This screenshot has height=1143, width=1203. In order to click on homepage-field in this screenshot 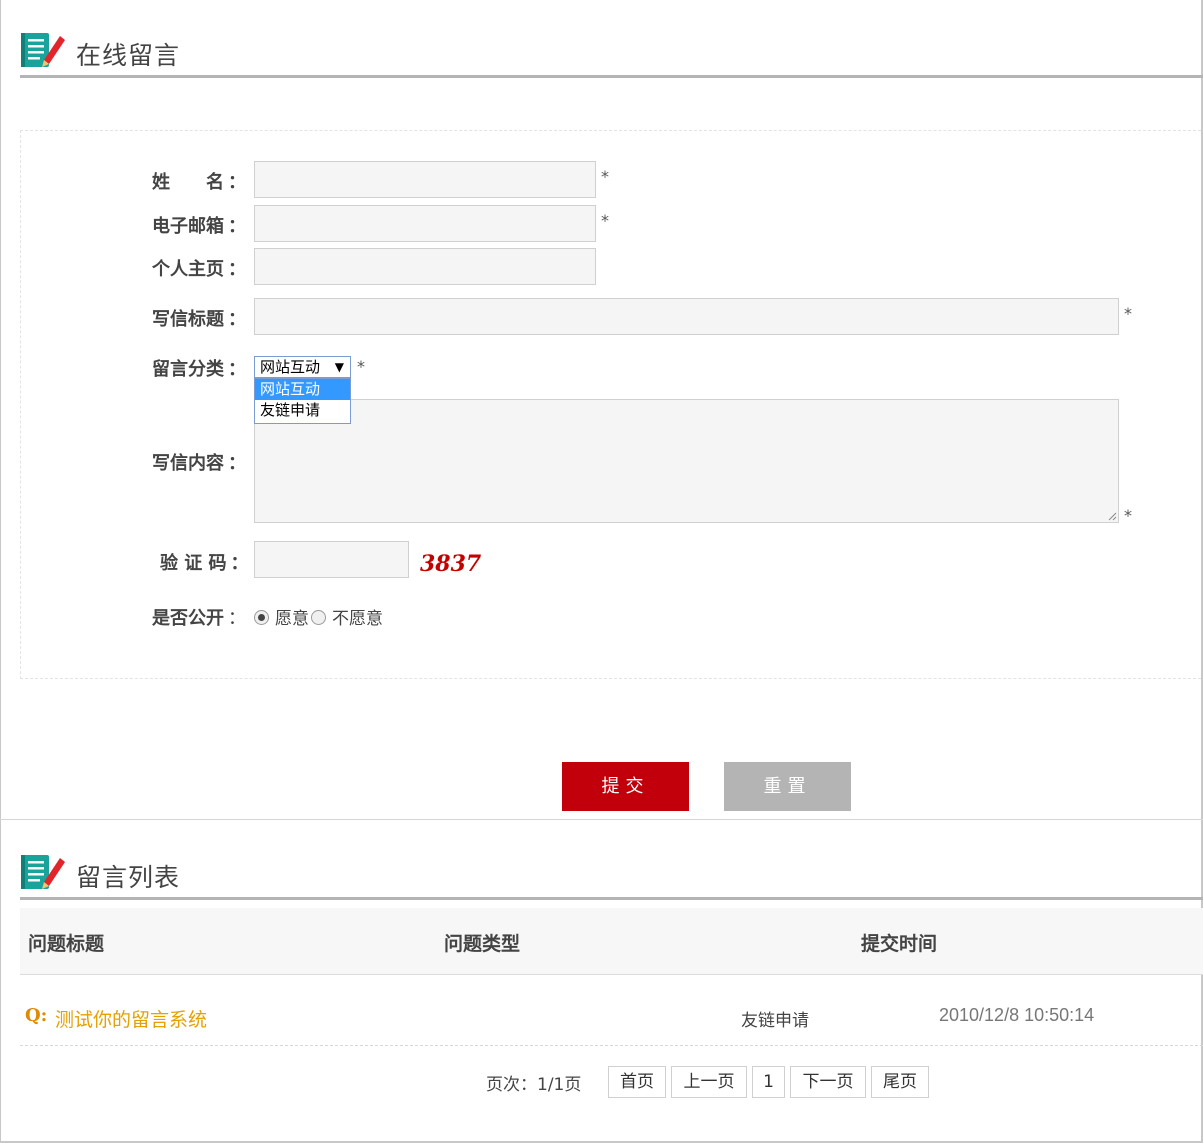, I will do `click(425, 266)`.